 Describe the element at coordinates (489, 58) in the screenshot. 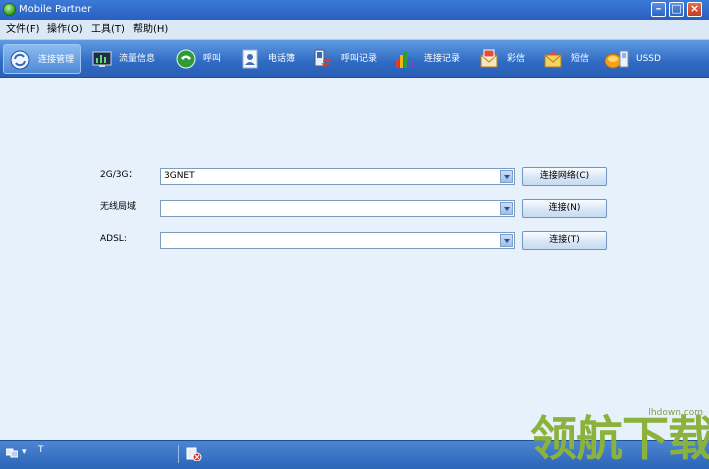

I see `mms-icon` at that location.